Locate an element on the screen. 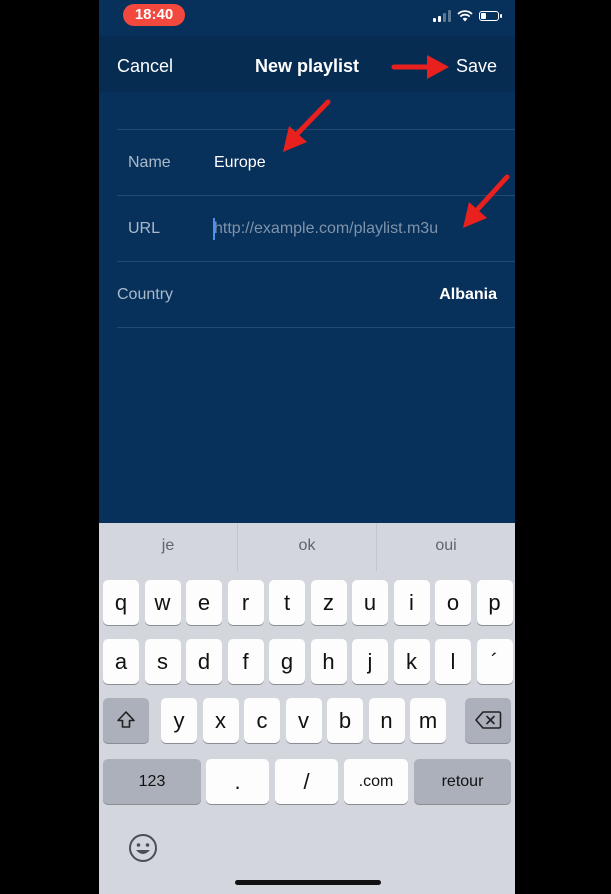  delete-icon is located at coordinates (488, 720).